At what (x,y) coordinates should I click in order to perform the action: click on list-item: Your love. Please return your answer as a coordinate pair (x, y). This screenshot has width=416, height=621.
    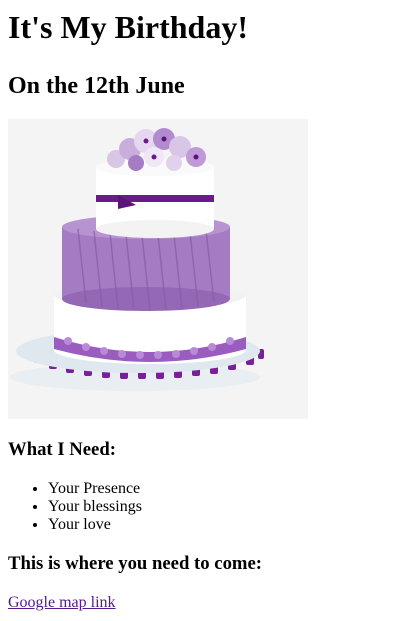
    Looking at the image, I should click on (228, 525).